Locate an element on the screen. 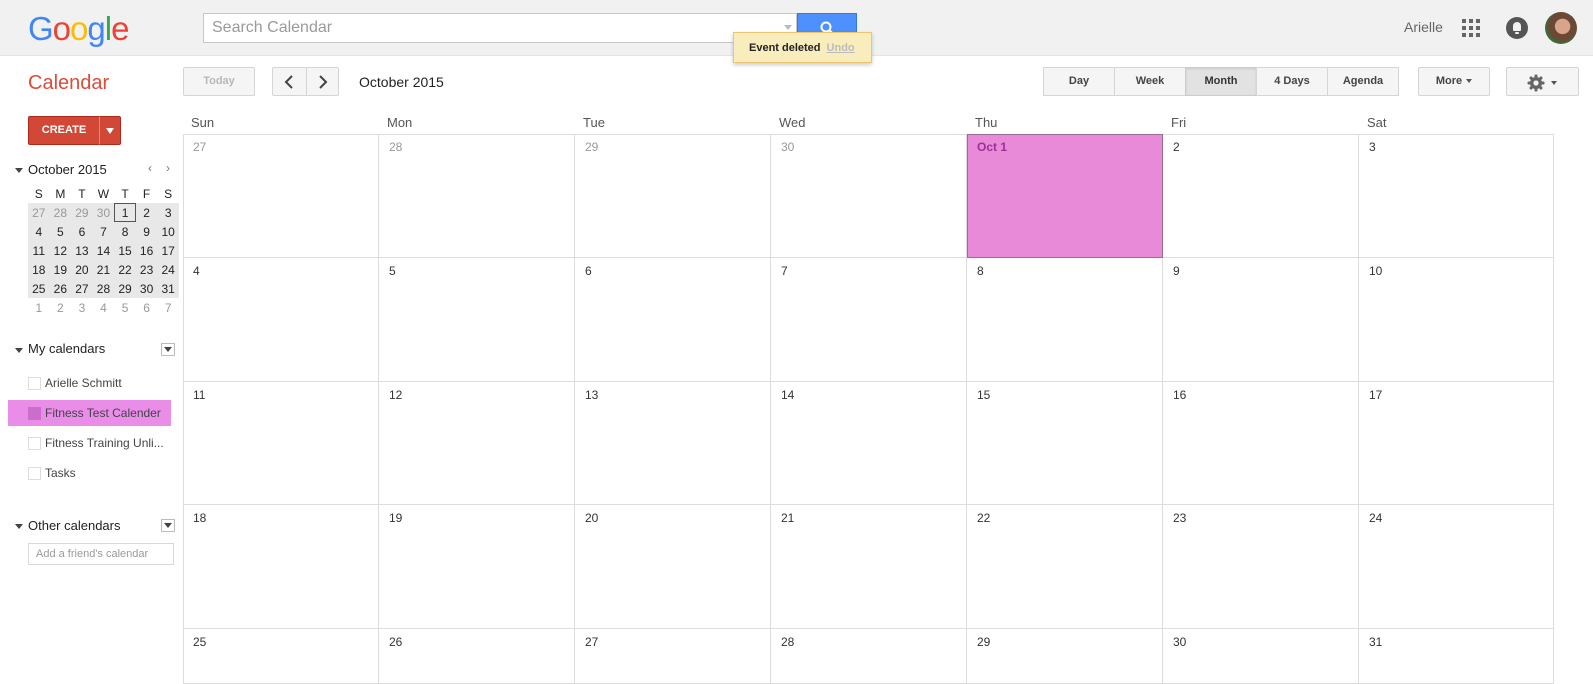  day-number: 26 is located at coordinates (395, 642).